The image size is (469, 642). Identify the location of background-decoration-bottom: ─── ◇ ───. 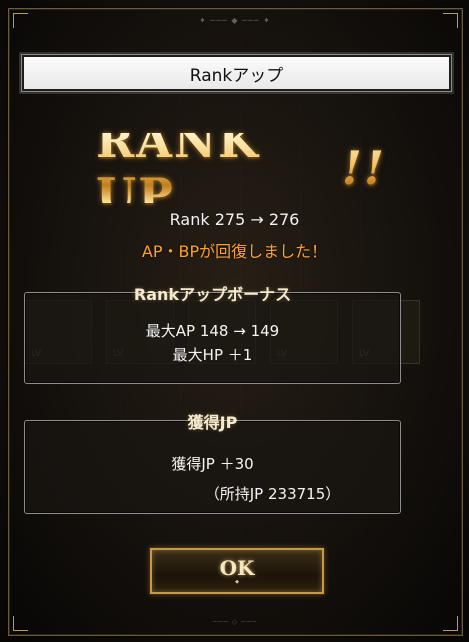
(235, 622).